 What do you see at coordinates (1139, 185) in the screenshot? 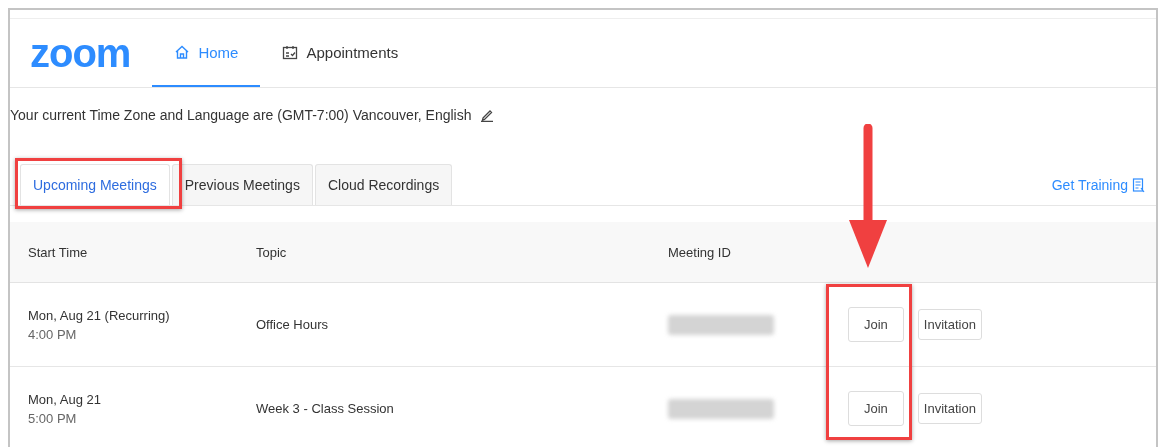
I see `document-icon` at bounding box center [1139, 185].